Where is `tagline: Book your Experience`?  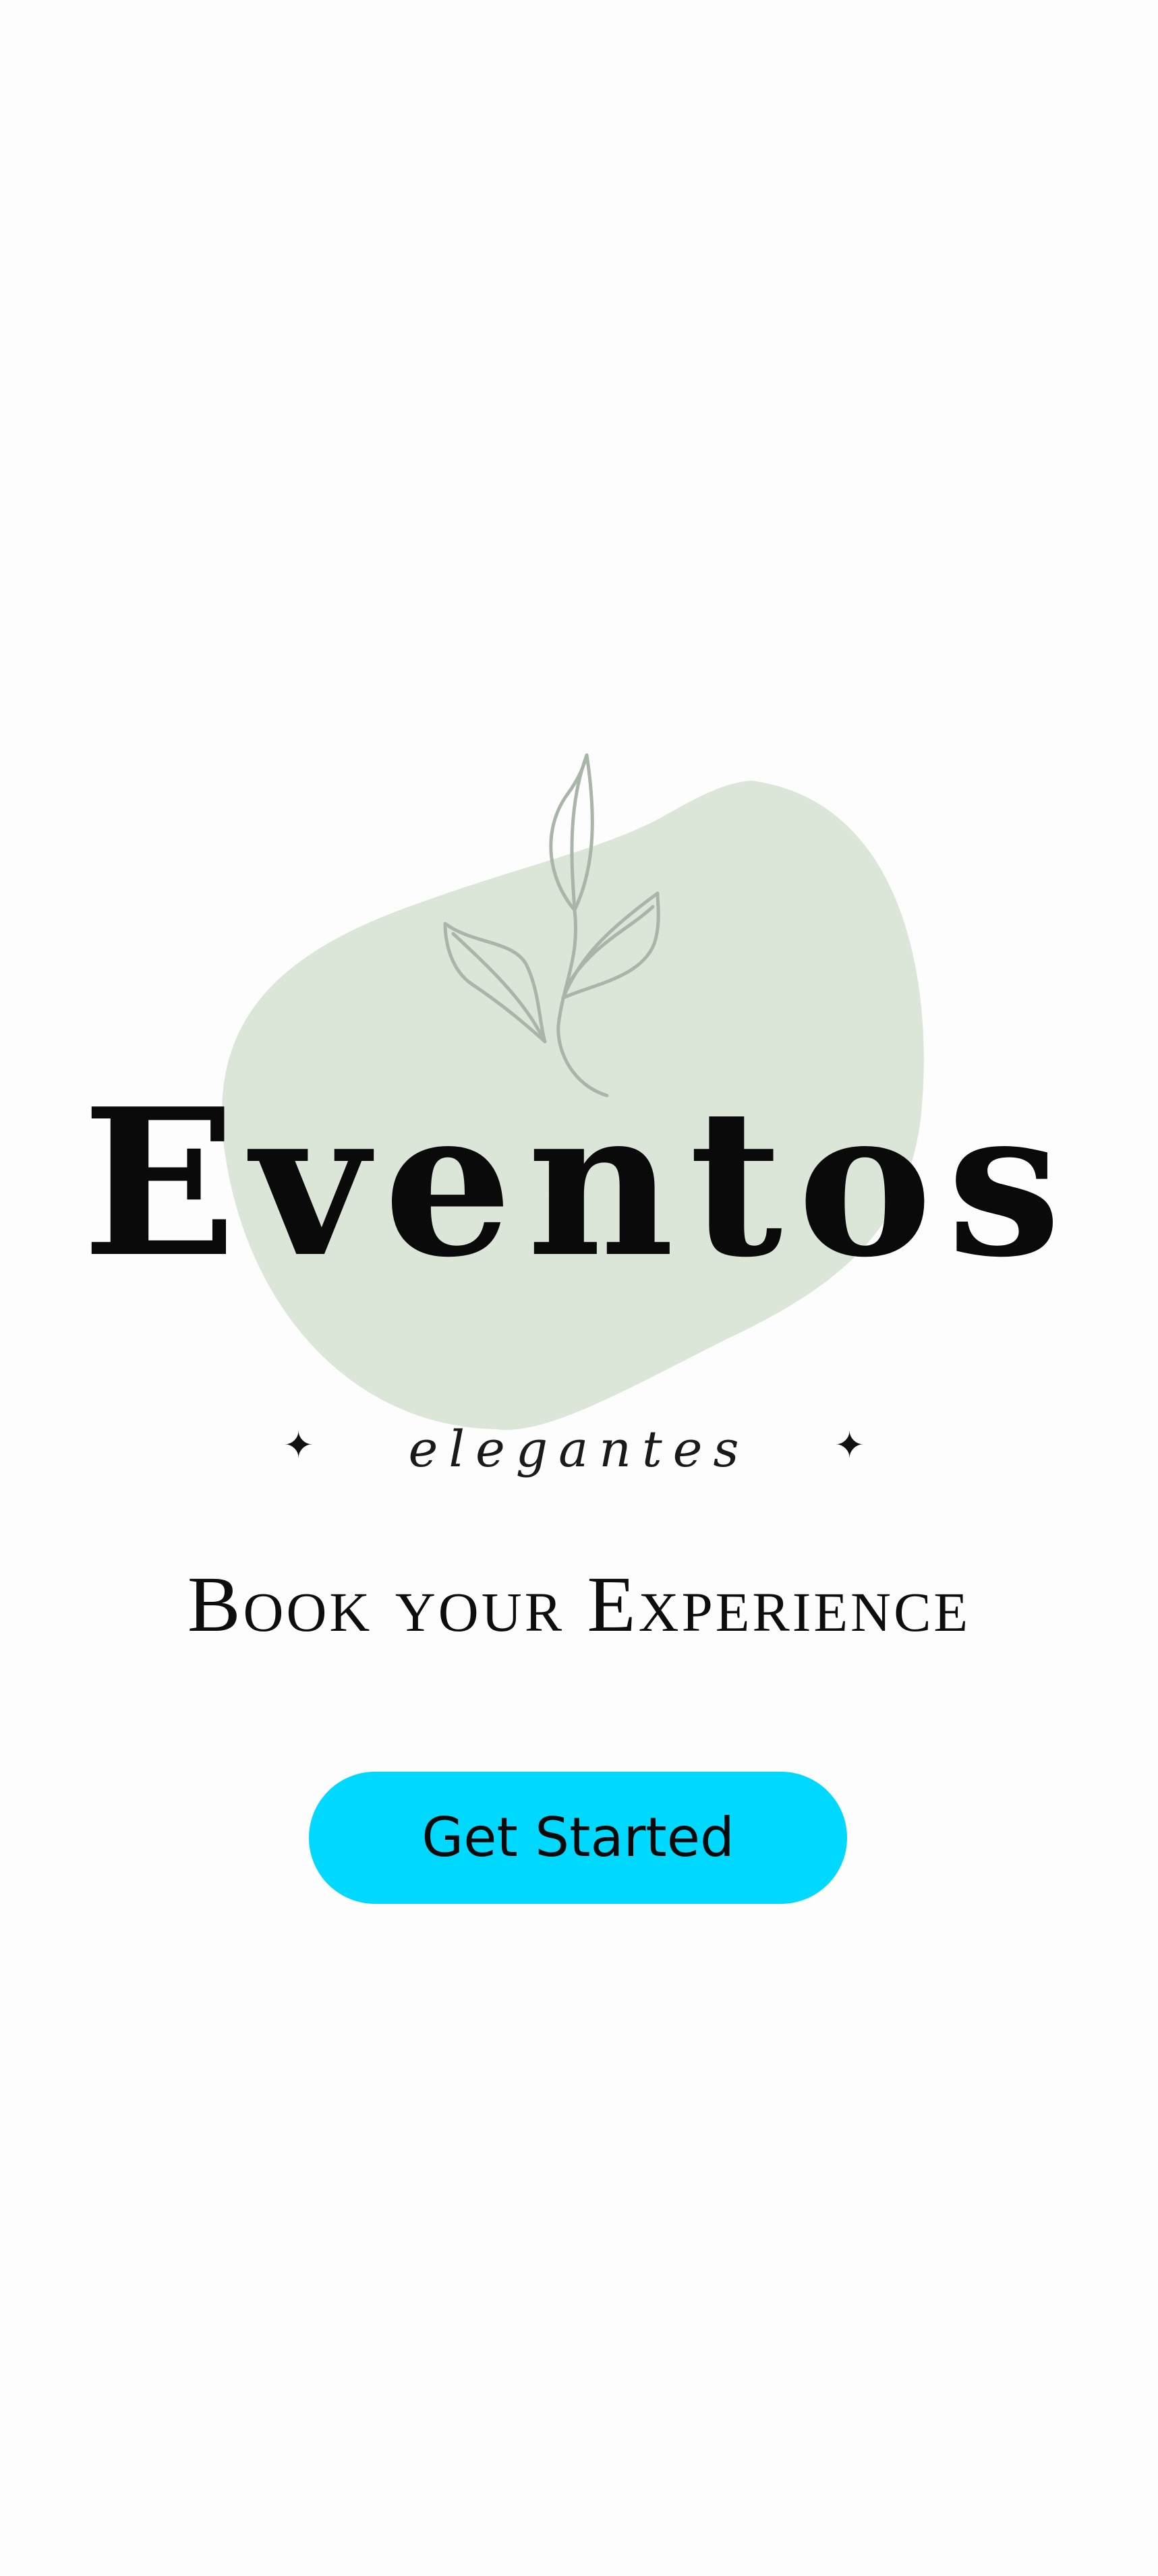
tagline: Book your Experience is located at coordinates (579, 1604).